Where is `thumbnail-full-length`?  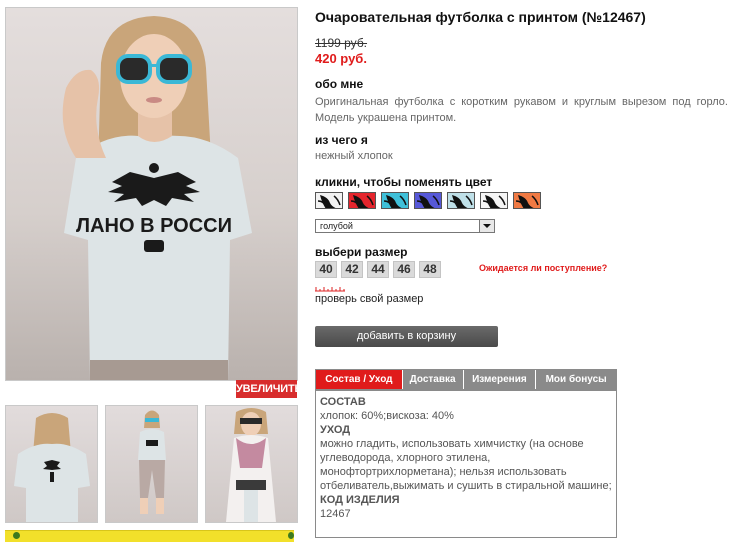 thumbnail-full-length is located at coordinates (151, 464).